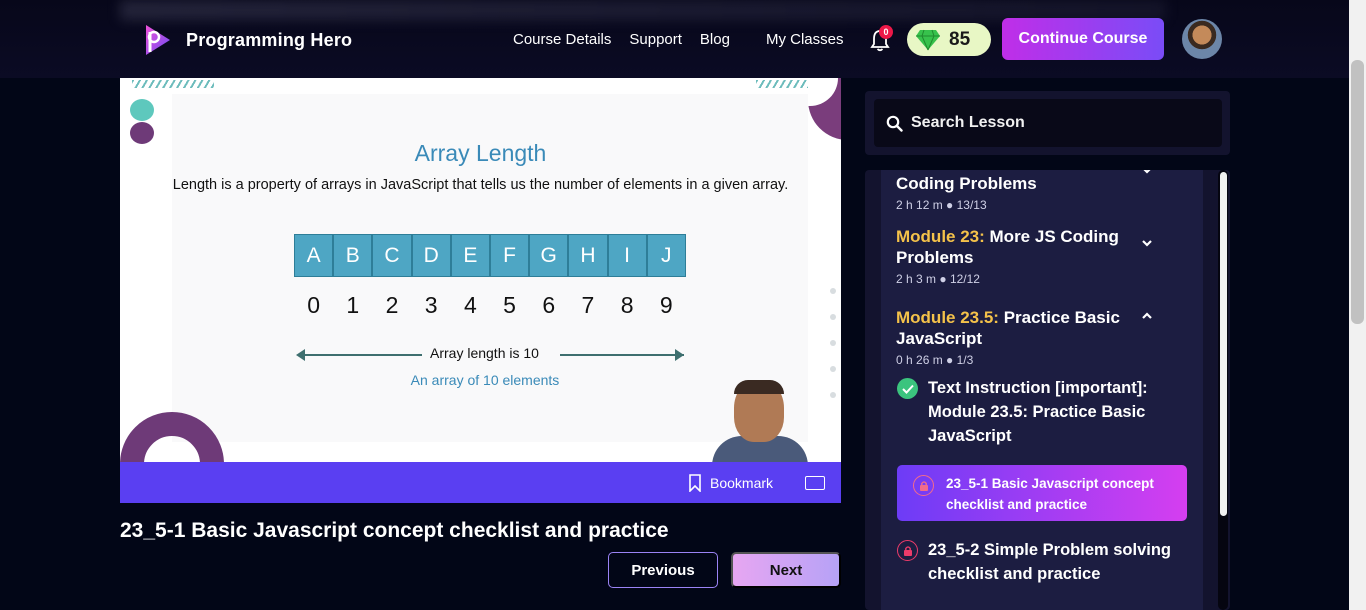  What do you see at coordinates (919, 205) in the screenshot?
I see `module-duration: 2 h 12 m` at bounding box center [919, 205].